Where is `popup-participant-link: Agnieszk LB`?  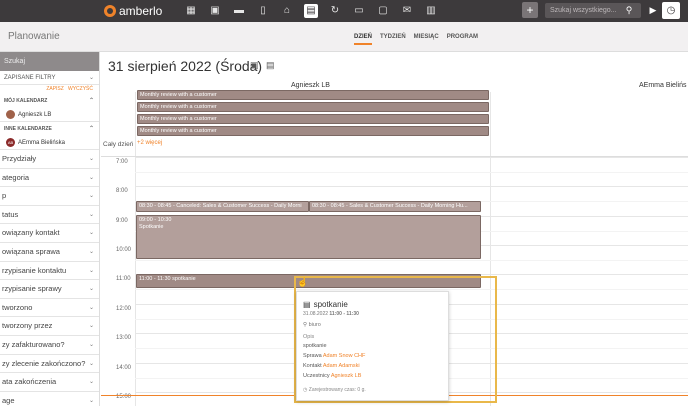
popup-participant-link: Agnieszk LB is located at coordinates (346, 376).